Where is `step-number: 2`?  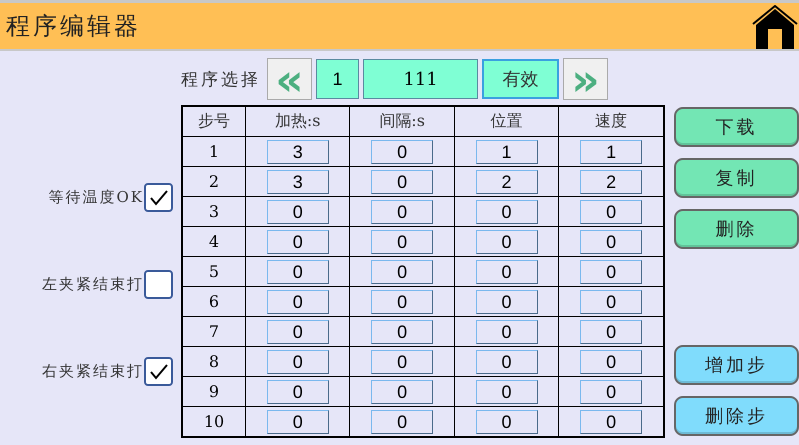 step-number: 2 is located at coordinates (214, 181).